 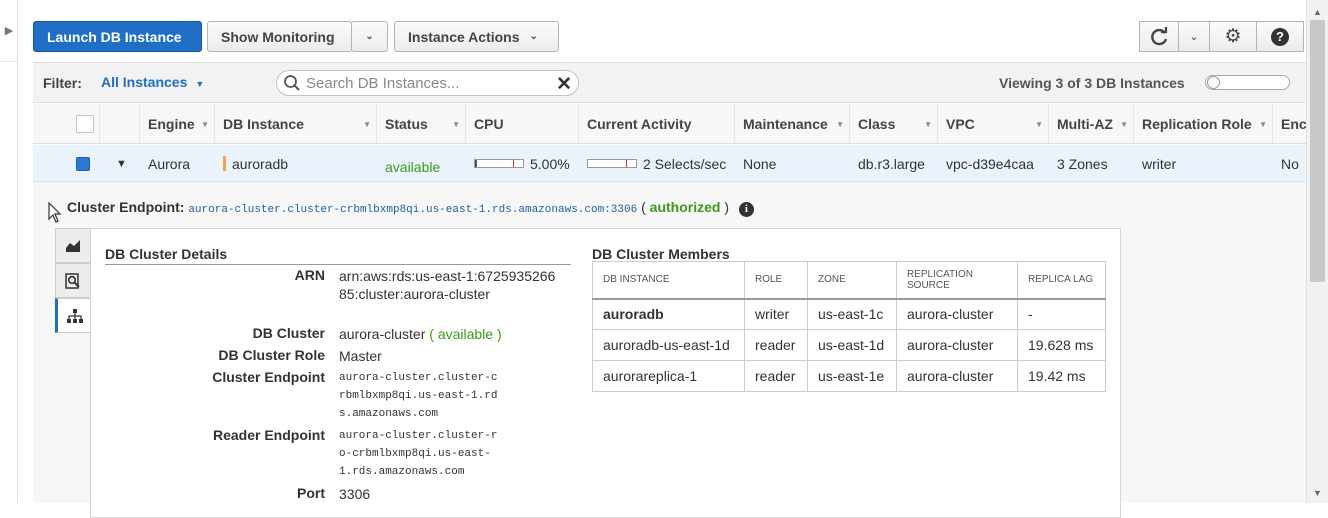 I want to click on col-multi-az: Multi-AZ ▼, so click(x=1091, y=124).